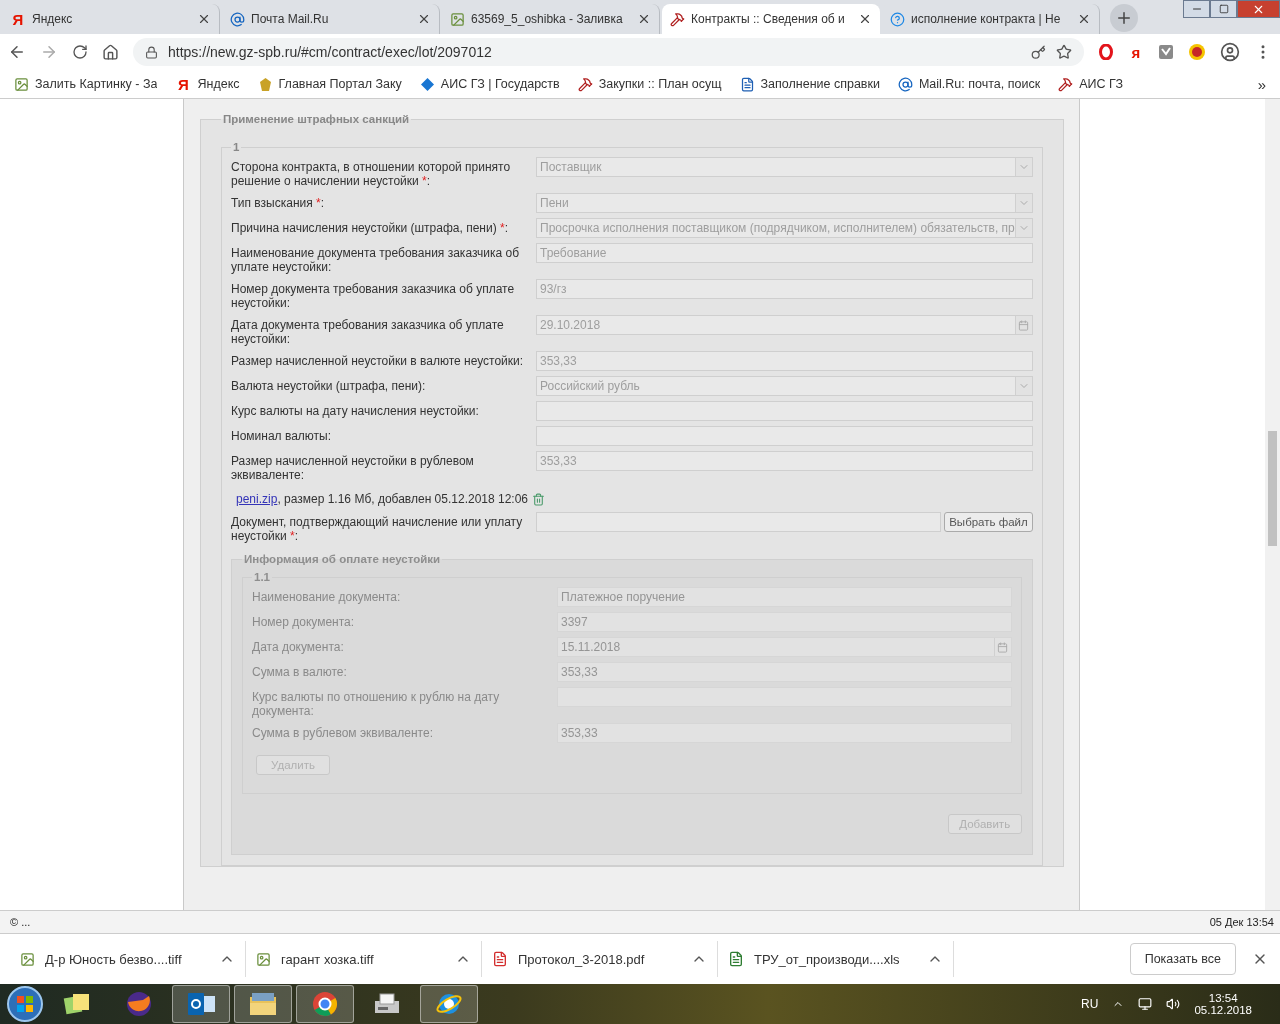 The image size is (1280, 1024). I want to click on network-icon, so click(1145, 1004).